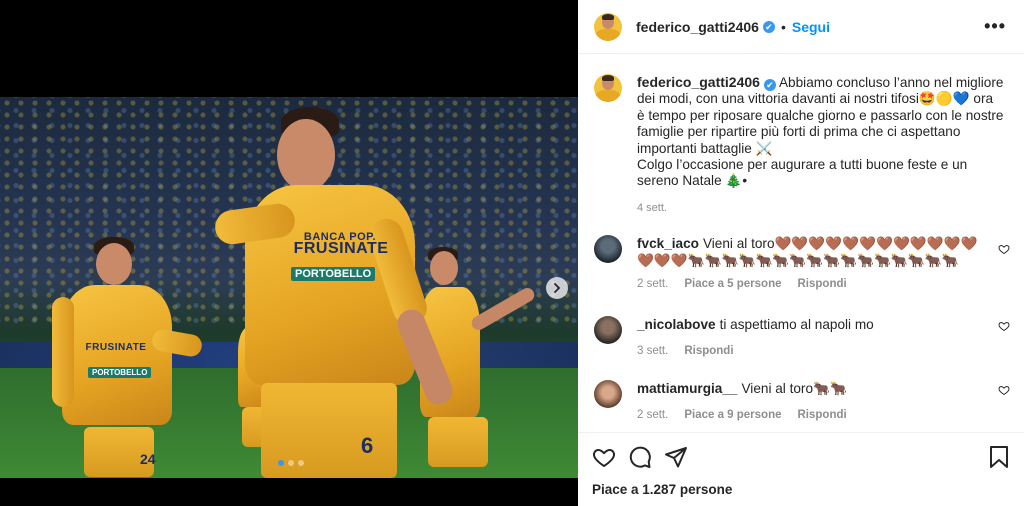 The image size is (1024, 506). Describe the element at coordinates (687, 388) in the screenshot. I see `commenter-username: mattiamurgia__` at that location.